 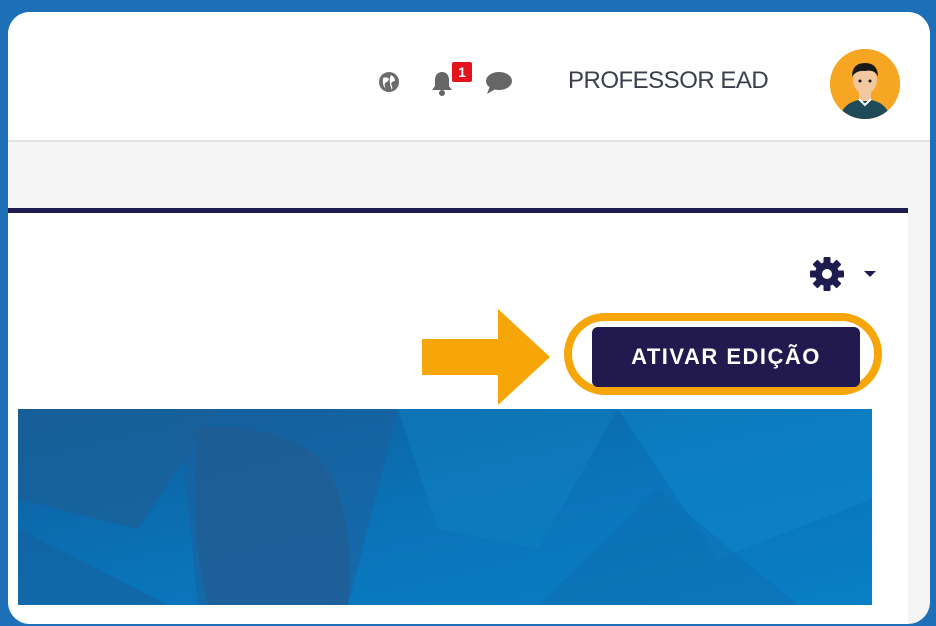 What do you see at coordinates (462, 72) in the screenshot?
I see `notification-count-badge: 1` at bounding box center [462, 72].